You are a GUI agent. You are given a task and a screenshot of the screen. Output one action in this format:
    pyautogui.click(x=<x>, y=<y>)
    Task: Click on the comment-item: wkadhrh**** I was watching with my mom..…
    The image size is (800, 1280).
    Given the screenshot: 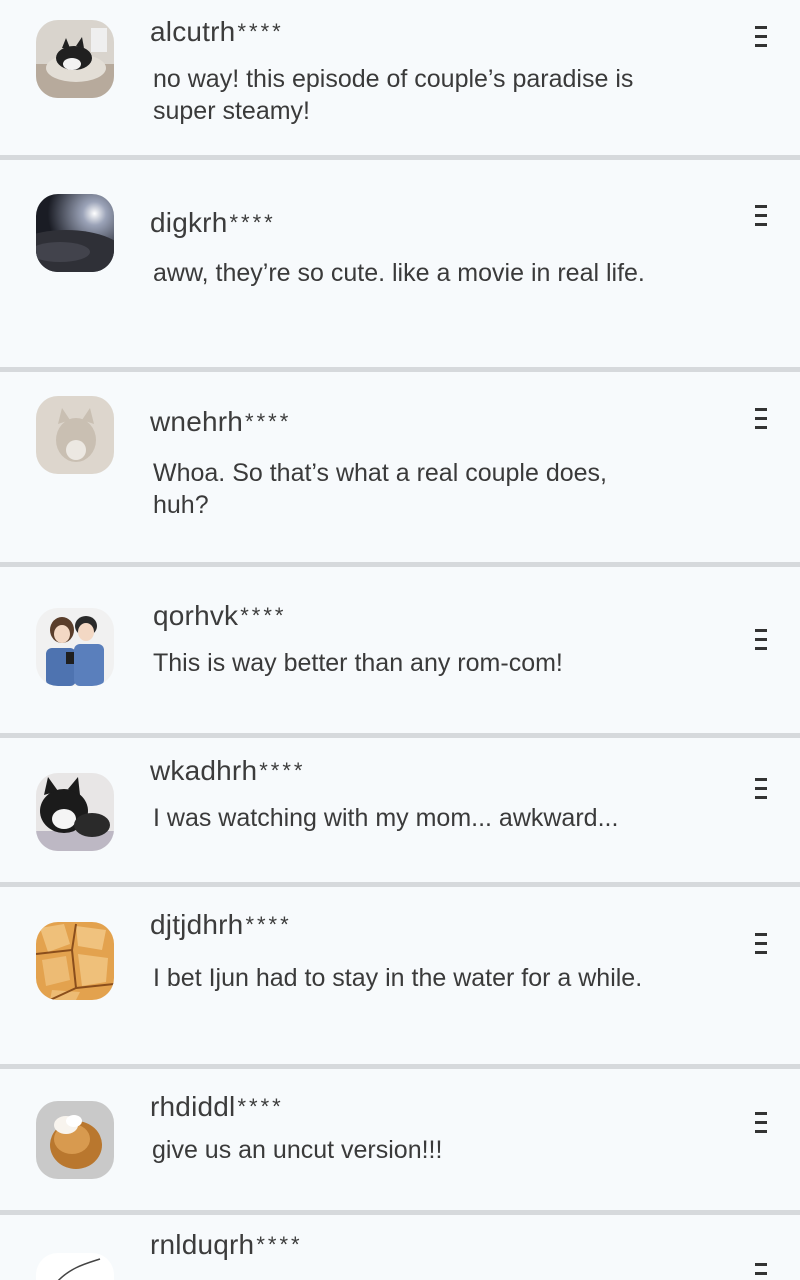 What is the action you would take?
    pyautogui.click(x=400, y=810)
    